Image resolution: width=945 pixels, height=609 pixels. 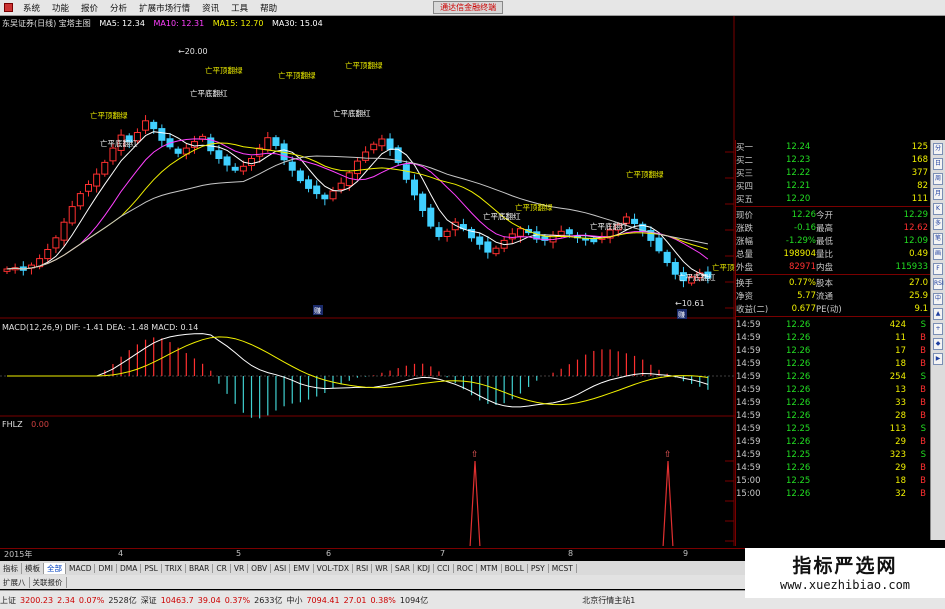 What do you see at coordinates (200, 568) in the screenshot?
I see `tab-brar: BRAR` at bounding box center [200, 568].